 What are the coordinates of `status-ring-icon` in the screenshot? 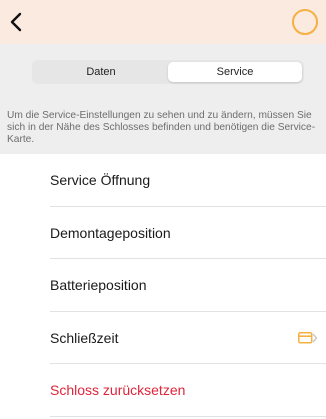 It's located at (305, 22).